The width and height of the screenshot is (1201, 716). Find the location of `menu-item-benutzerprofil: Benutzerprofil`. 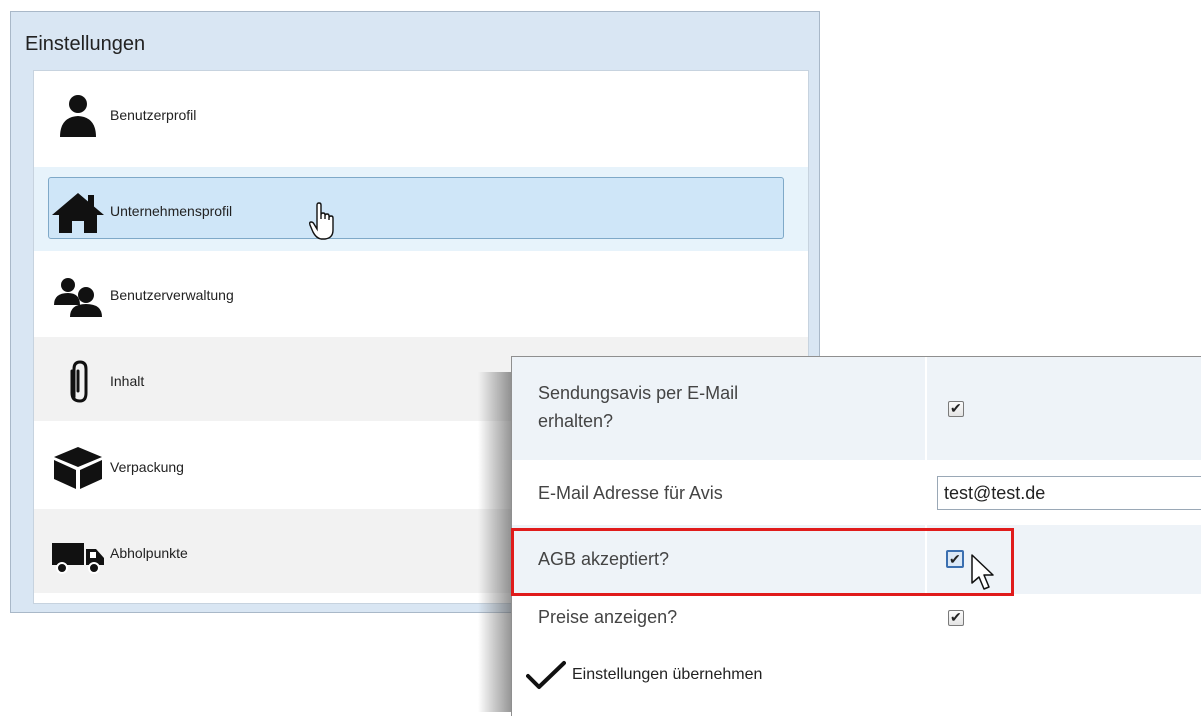

menu-item-benutzerprofil: Benutzerprofil is located at coordinates (421, 113).